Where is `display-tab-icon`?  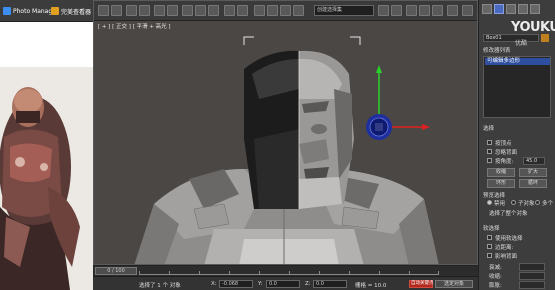 display-tab-icon is located at coordinates (535, 9).